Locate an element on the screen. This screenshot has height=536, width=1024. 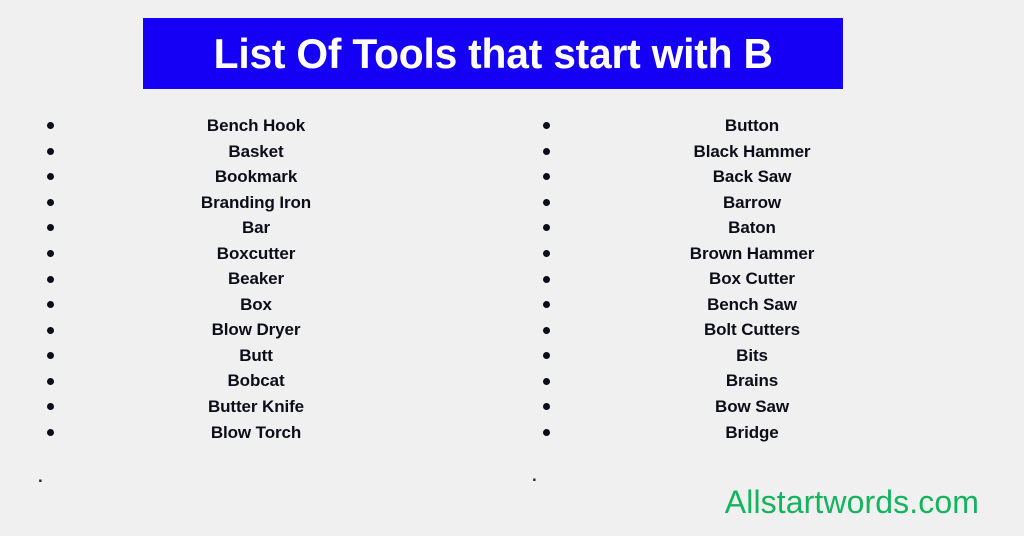
list-item: Butter Knife is located at coordinates (256, 407).